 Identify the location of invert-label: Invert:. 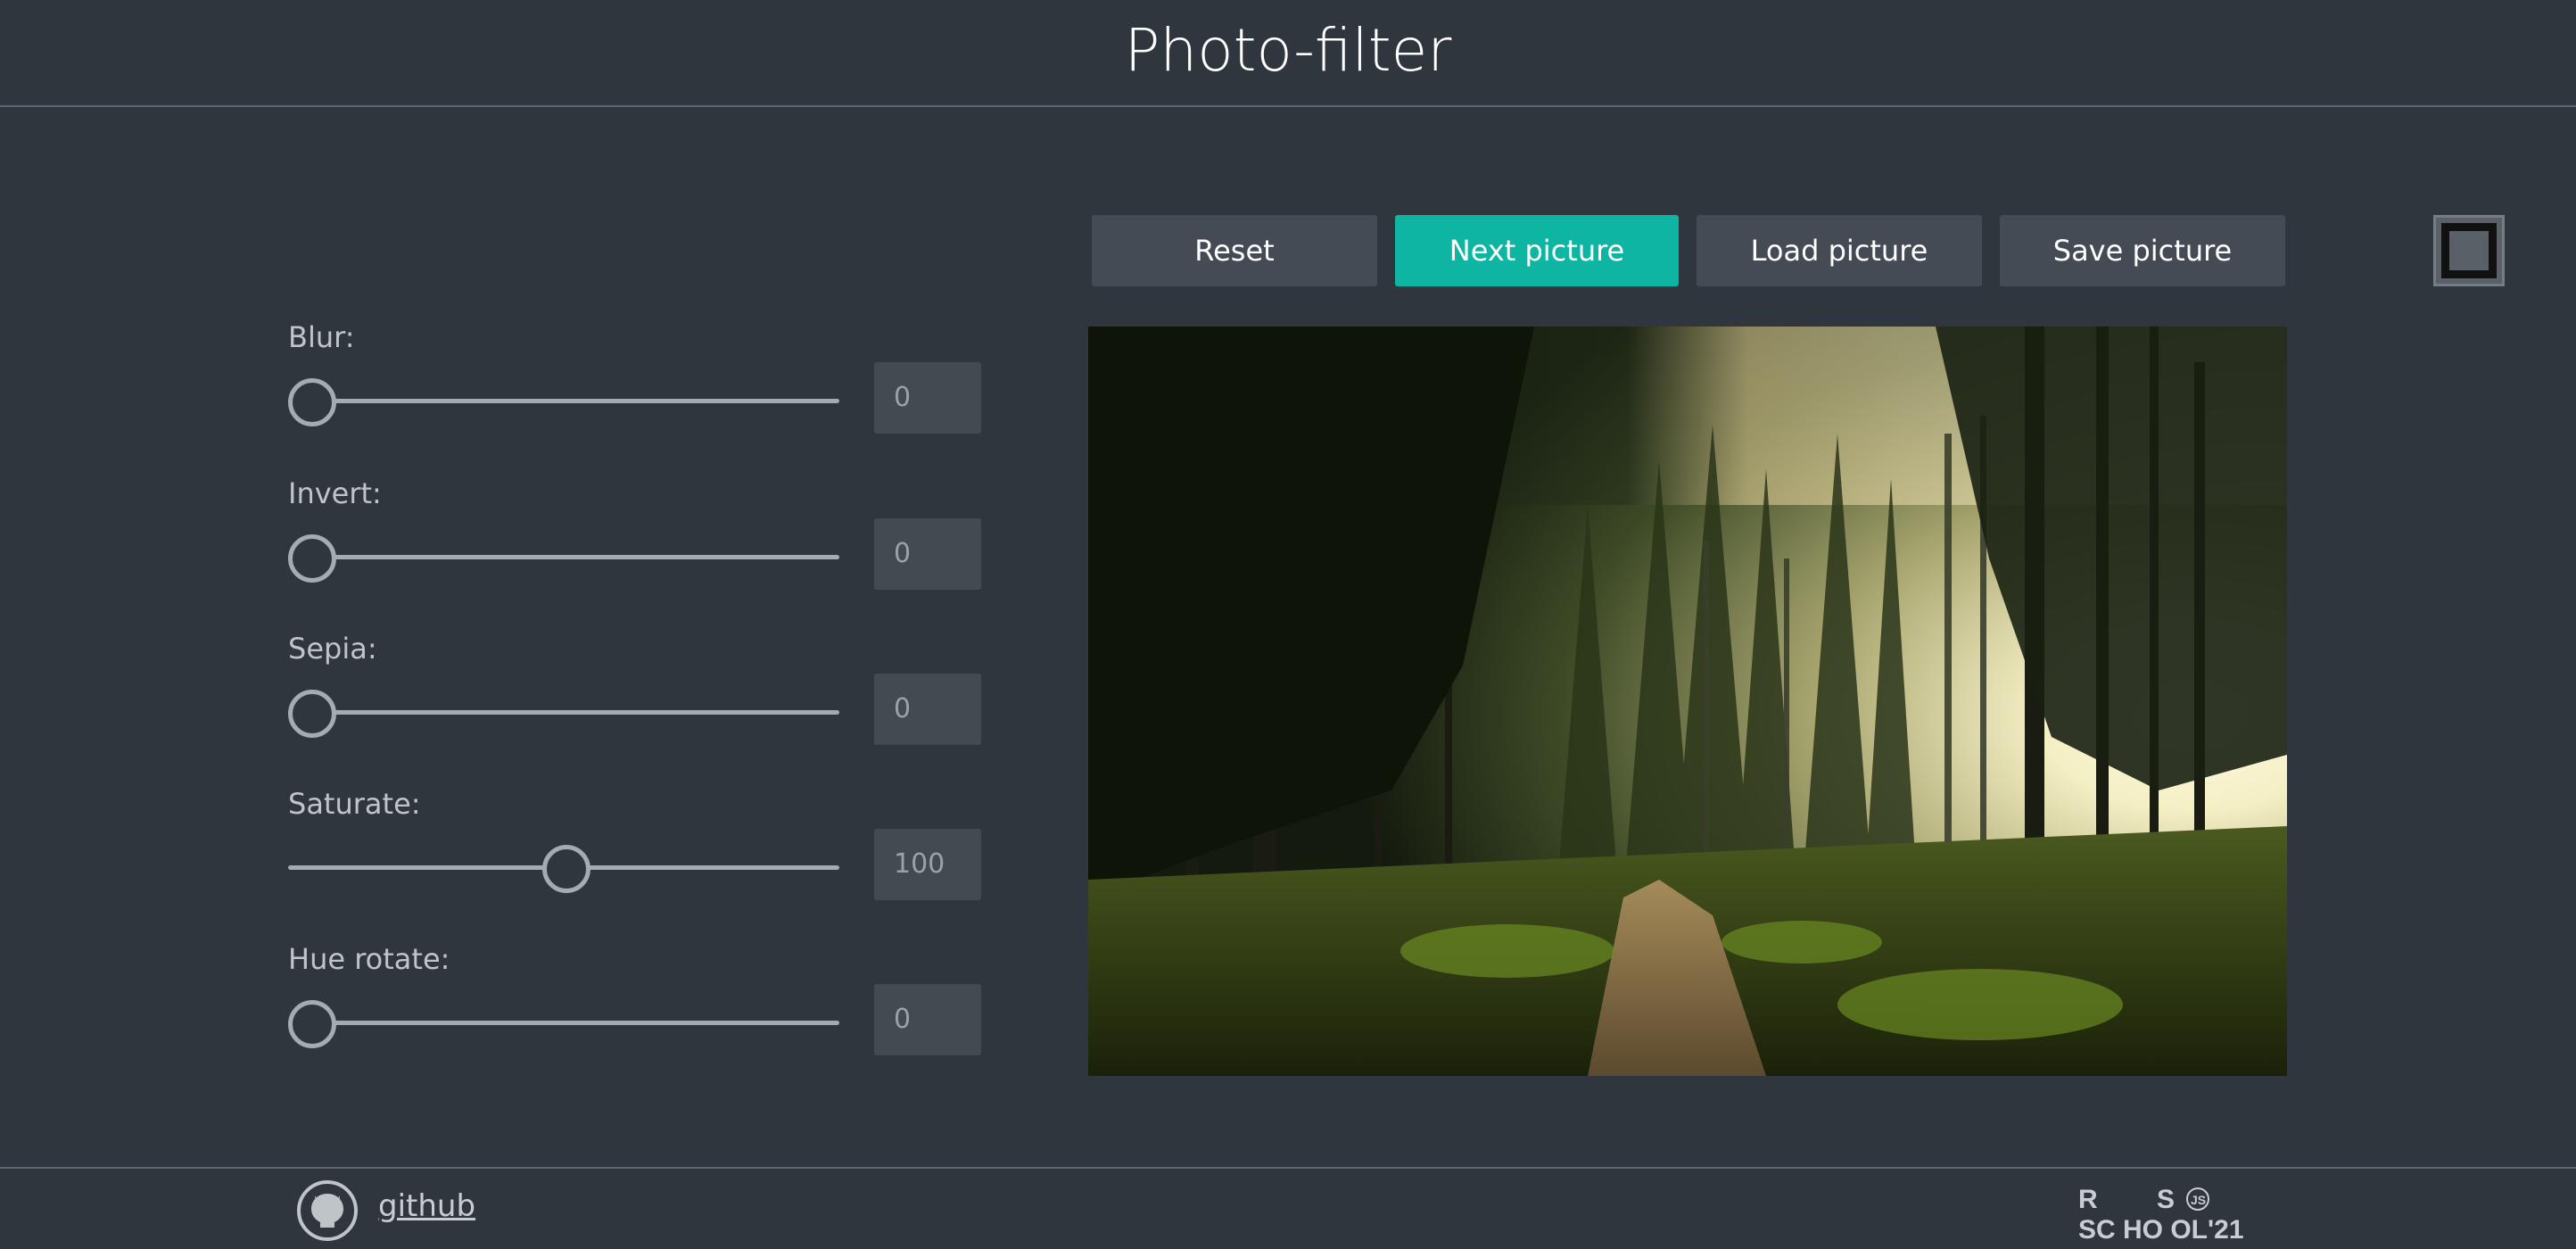
(335, 493).